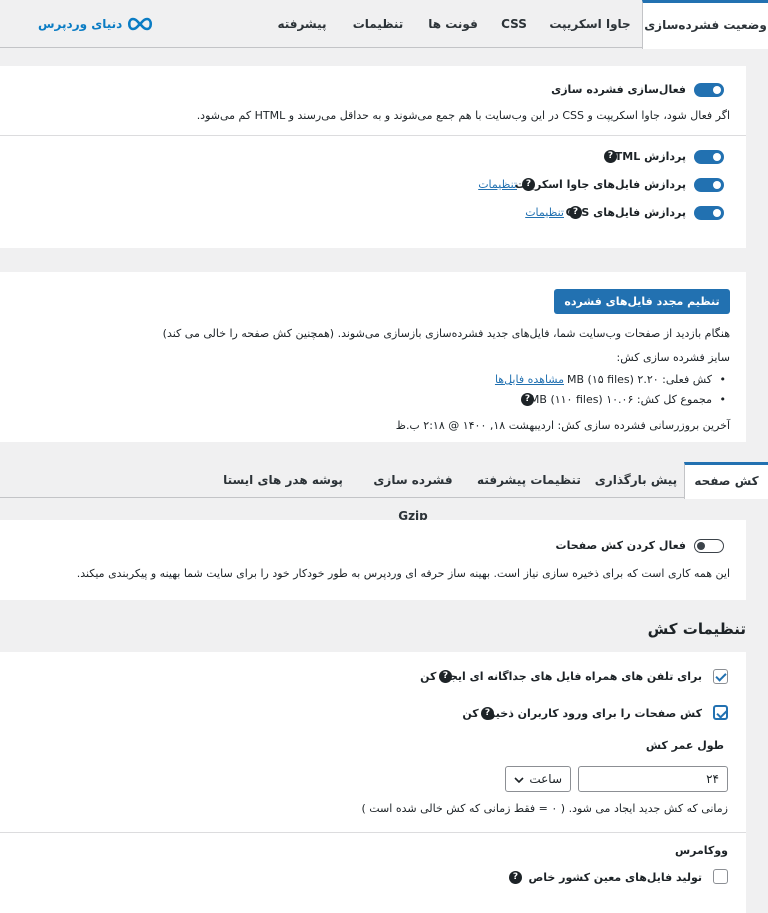  I want to click on tab-settings: تنظیمات, so click(378, 24).